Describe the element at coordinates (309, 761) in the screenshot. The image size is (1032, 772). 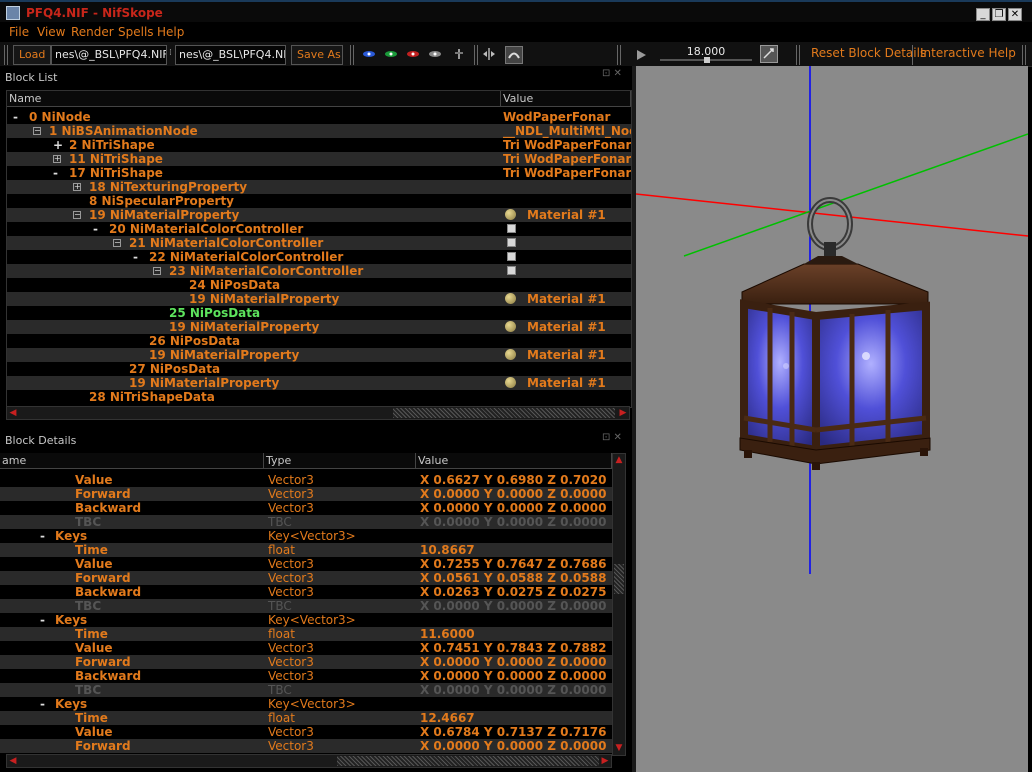
I see `block-details-hscrollbar: ◀ ▶` at that location.